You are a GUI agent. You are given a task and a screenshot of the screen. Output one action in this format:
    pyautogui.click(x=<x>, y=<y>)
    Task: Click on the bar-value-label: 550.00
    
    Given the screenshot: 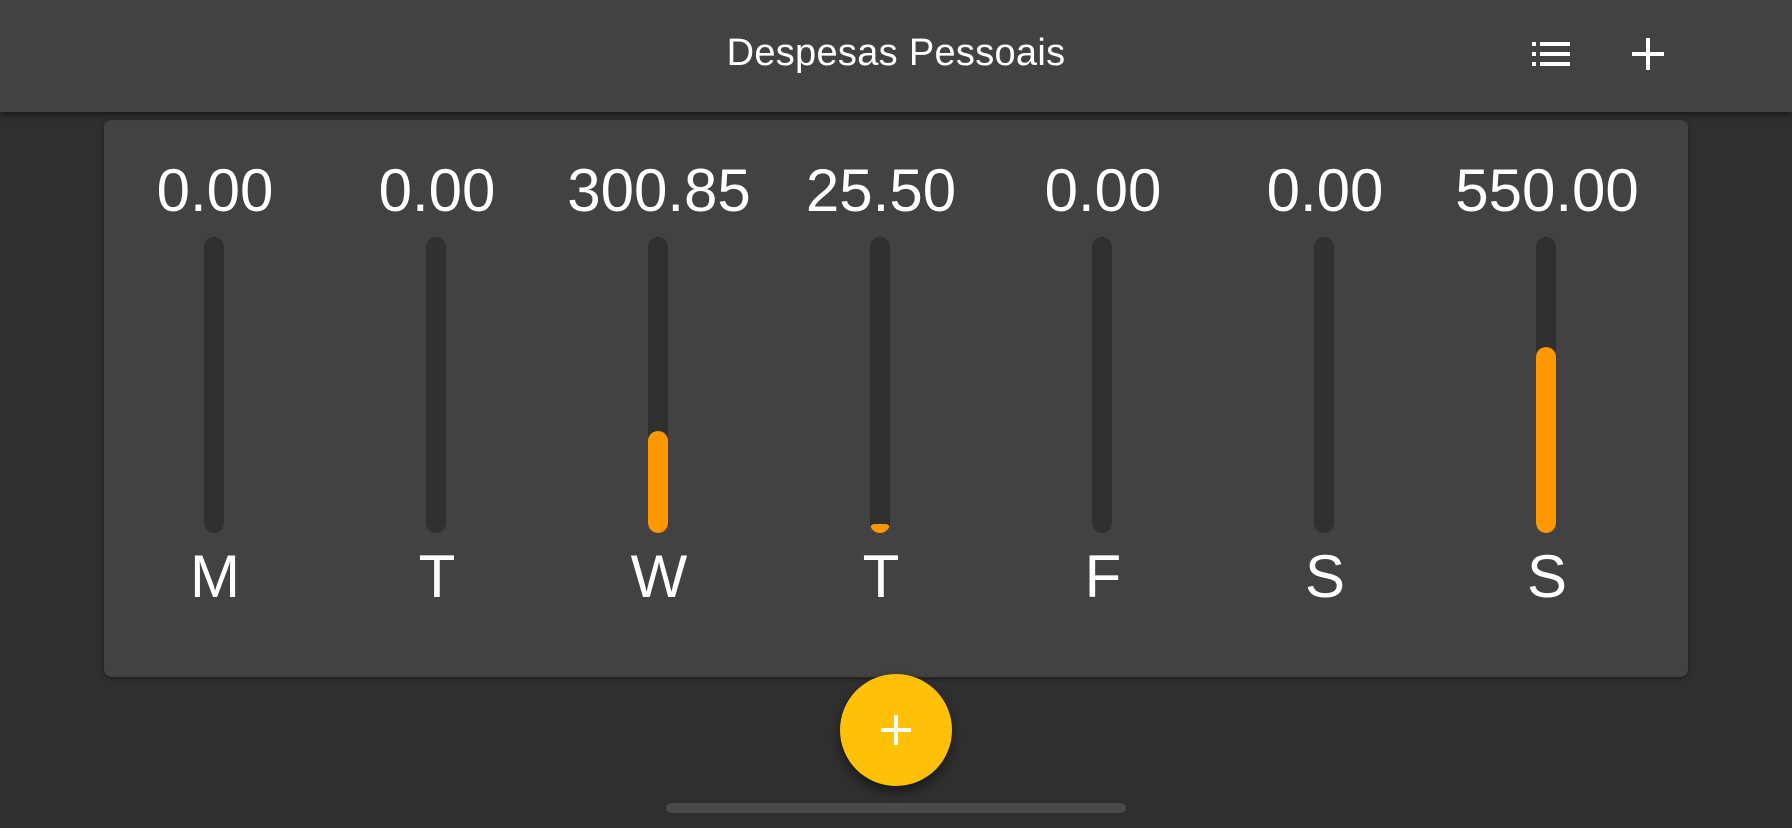 What is the action you would take?
    pyautogui.click(x=1547, y=190)
    